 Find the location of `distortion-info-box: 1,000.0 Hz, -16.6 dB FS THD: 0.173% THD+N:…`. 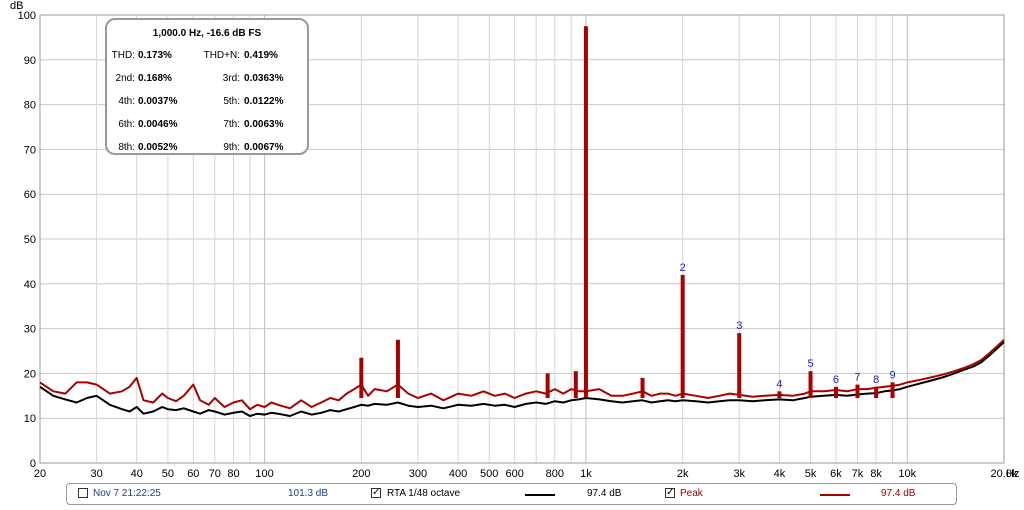

distortion-info-box: 1,000.0 Hz, -16.6 dB FS THD: 0.173% THD+N:… is located at coordinates (207, 86).